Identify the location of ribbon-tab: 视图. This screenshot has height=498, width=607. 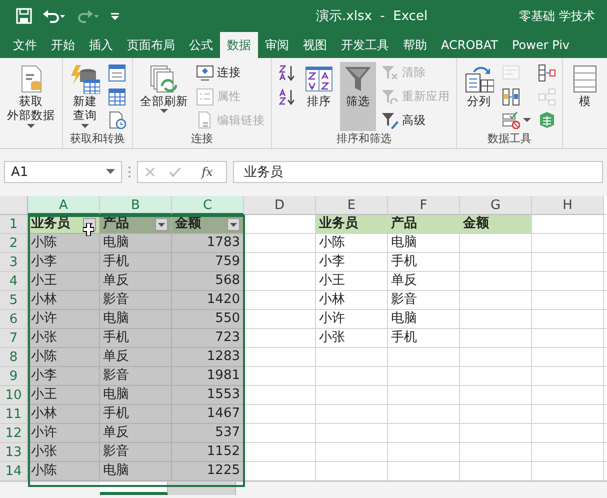
(315, 45).